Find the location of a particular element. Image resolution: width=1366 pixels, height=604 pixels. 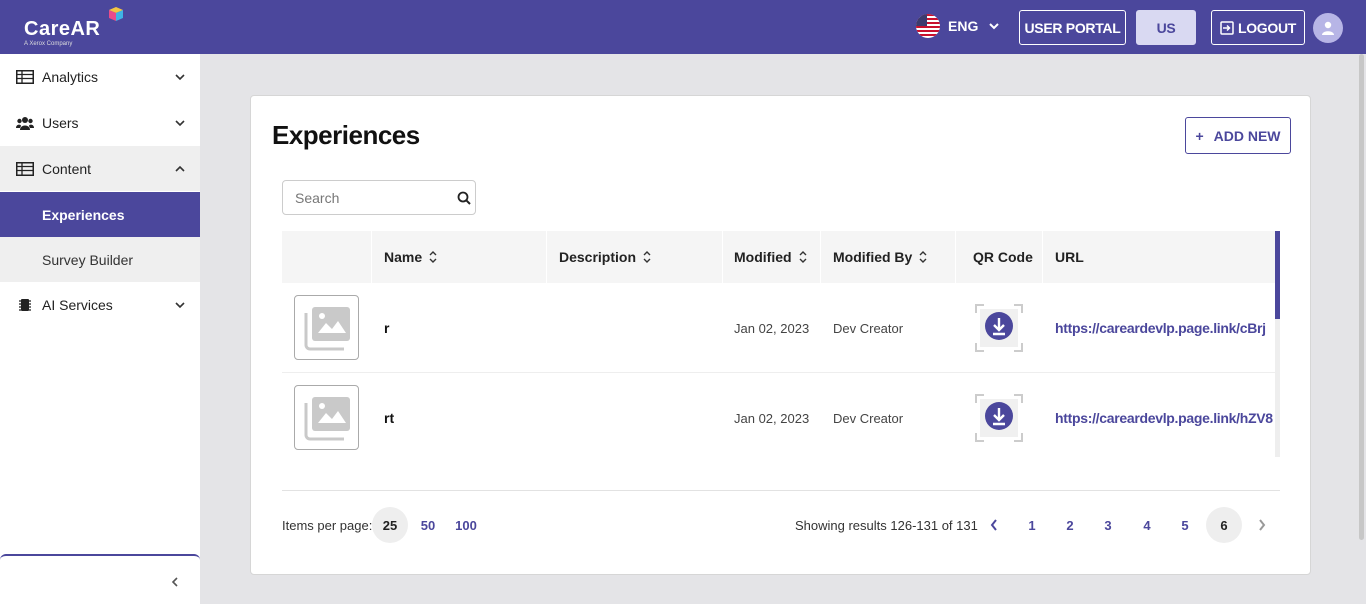

chip-icon is located at coordinates (25, 305).